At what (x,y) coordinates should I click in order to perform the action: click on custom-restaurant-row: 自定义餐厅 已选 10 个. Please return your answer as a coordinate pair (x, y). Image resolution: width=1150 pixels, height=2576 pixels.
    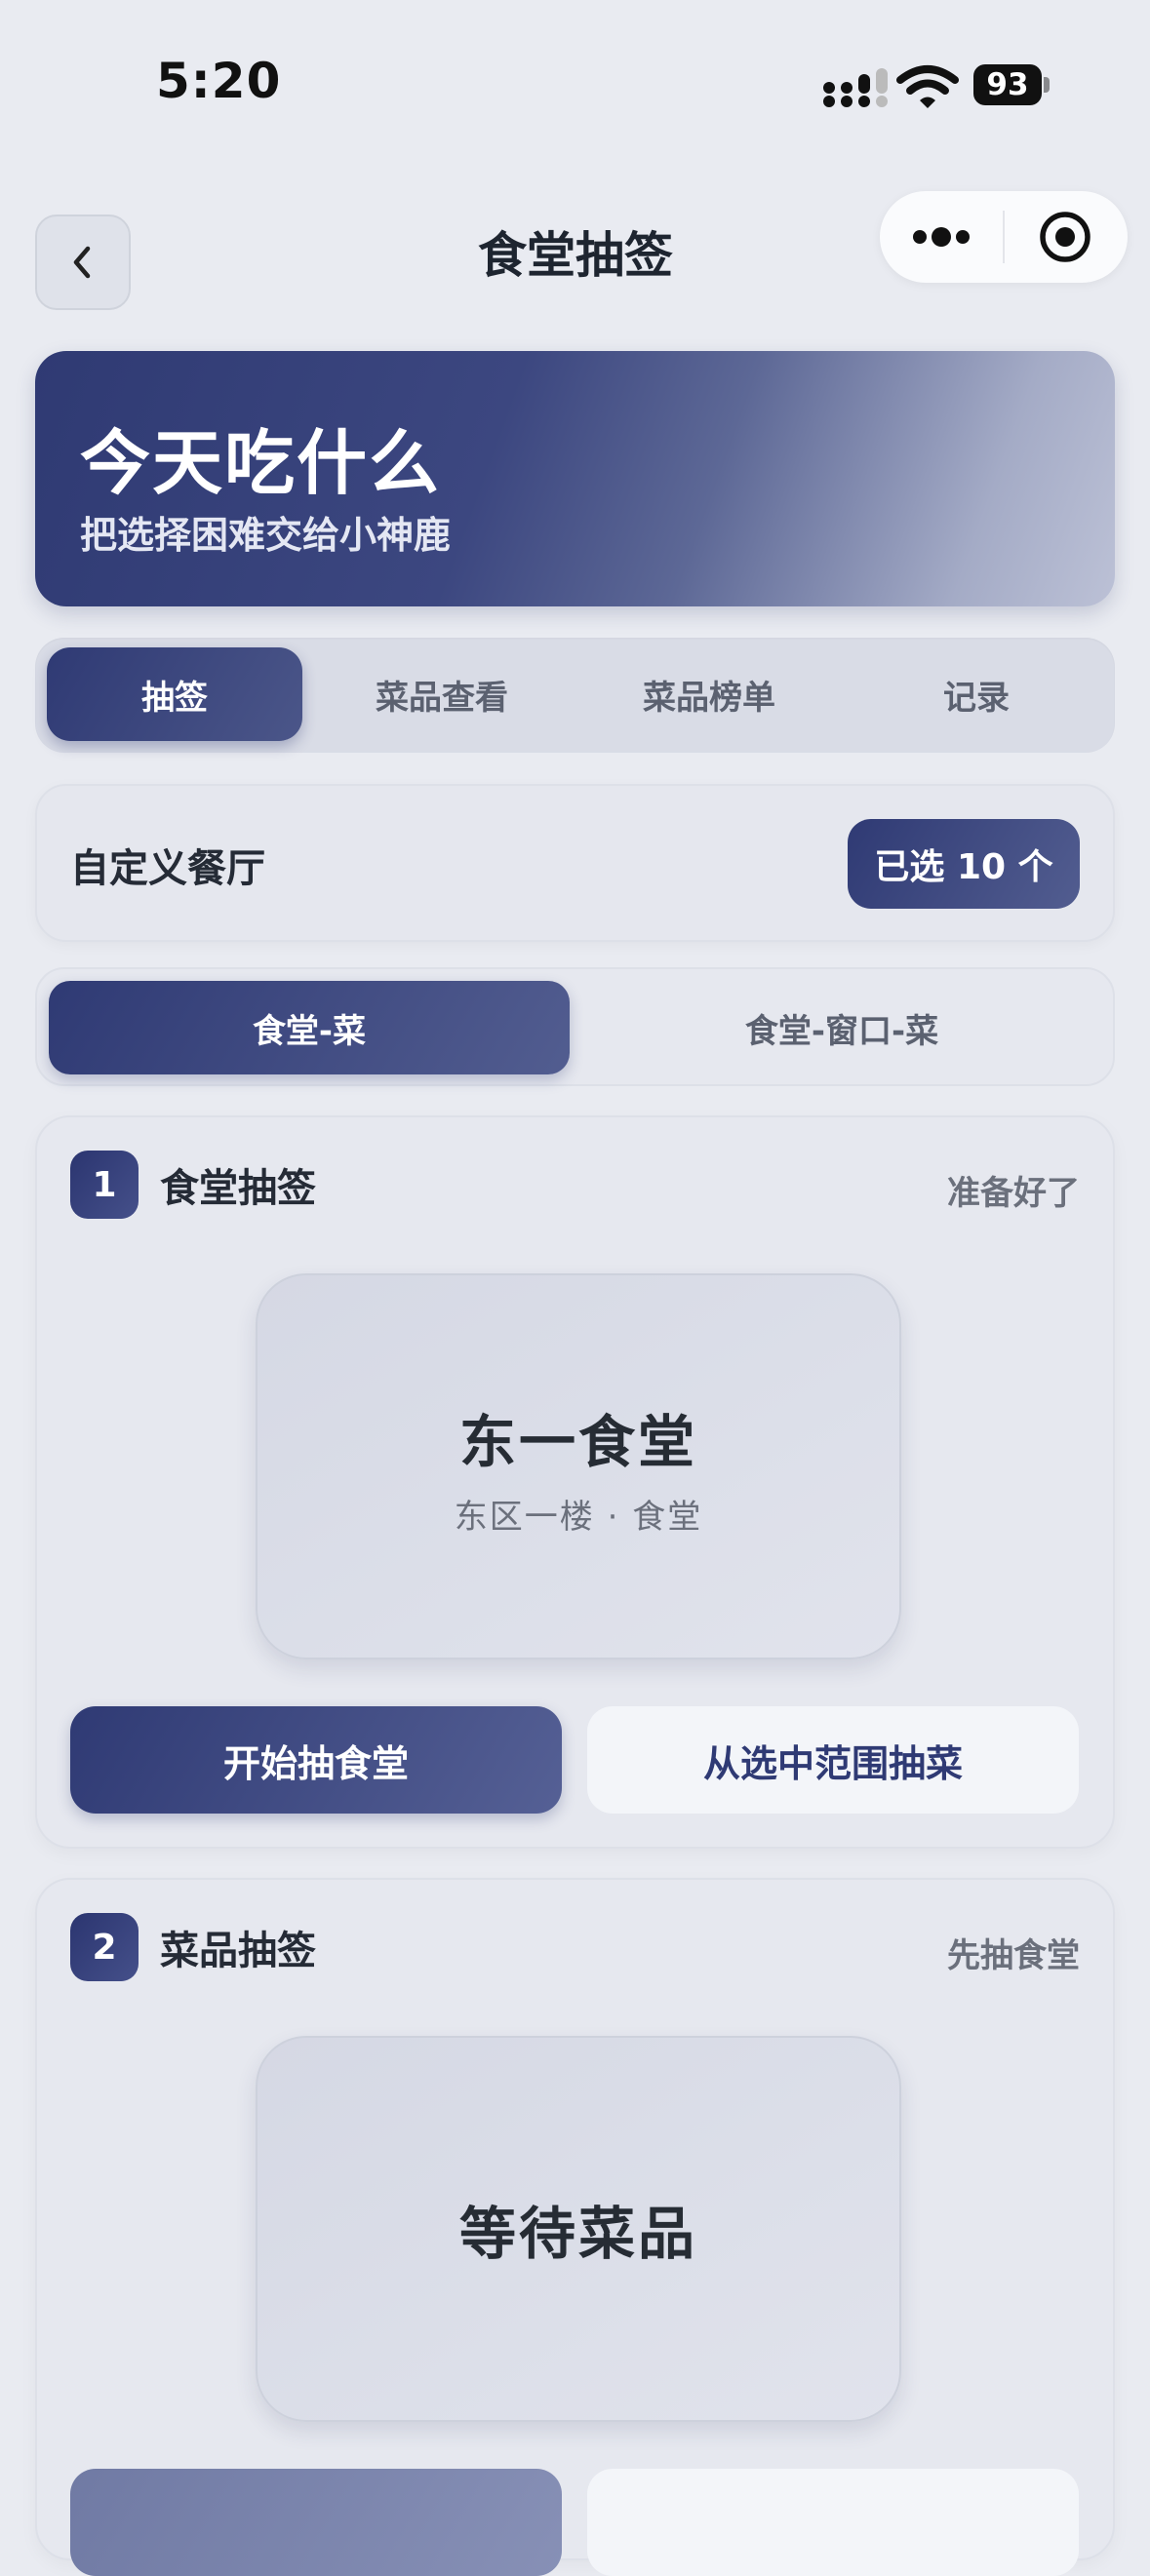
    Looking at the image, I should click on (575, 863).